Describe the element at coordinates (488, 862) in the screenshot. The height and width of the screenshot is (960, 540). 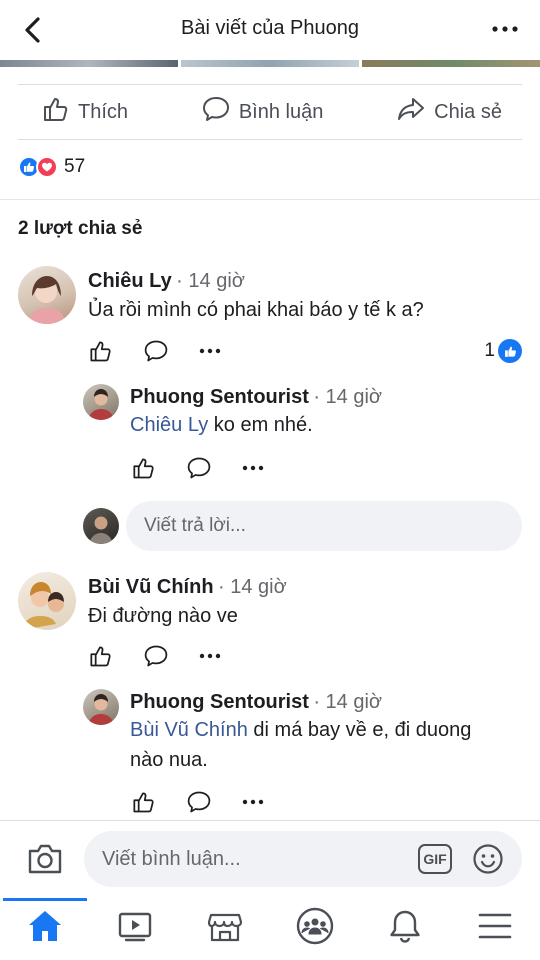
I see `emoji-icon` at that location.